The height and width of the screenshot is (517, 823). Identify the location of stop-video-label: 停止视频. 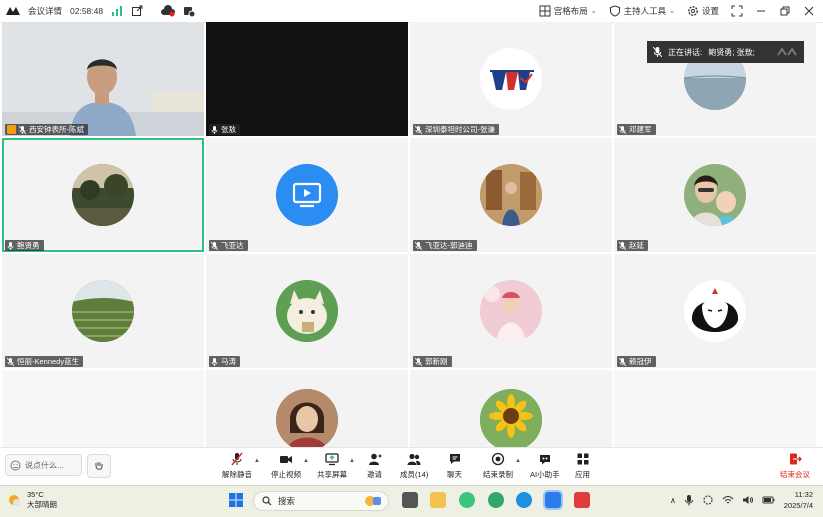
(286, 474).